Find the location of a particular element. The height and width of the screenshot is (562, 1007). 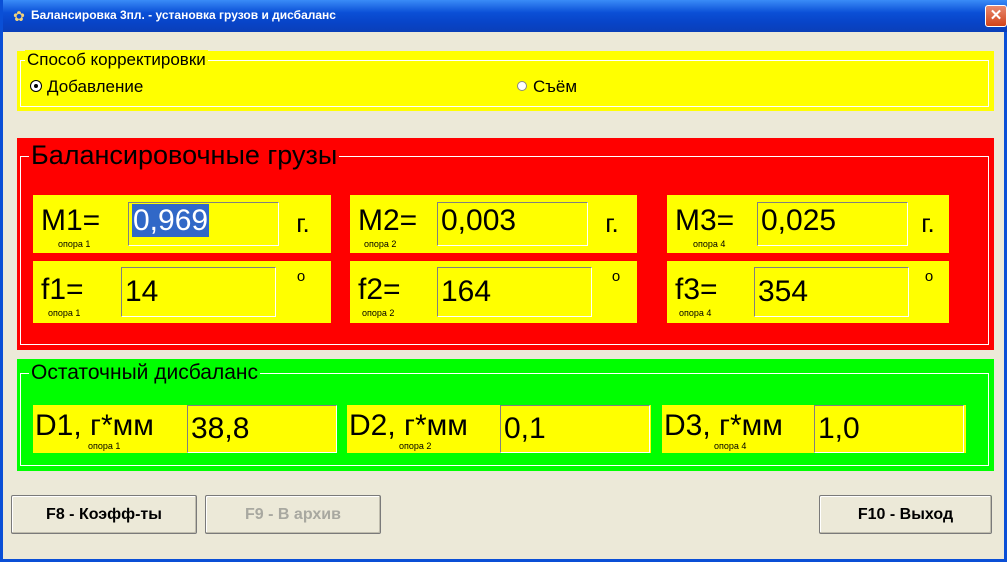

angle-2-support: опора 2 is located at coordinates (378, 313).